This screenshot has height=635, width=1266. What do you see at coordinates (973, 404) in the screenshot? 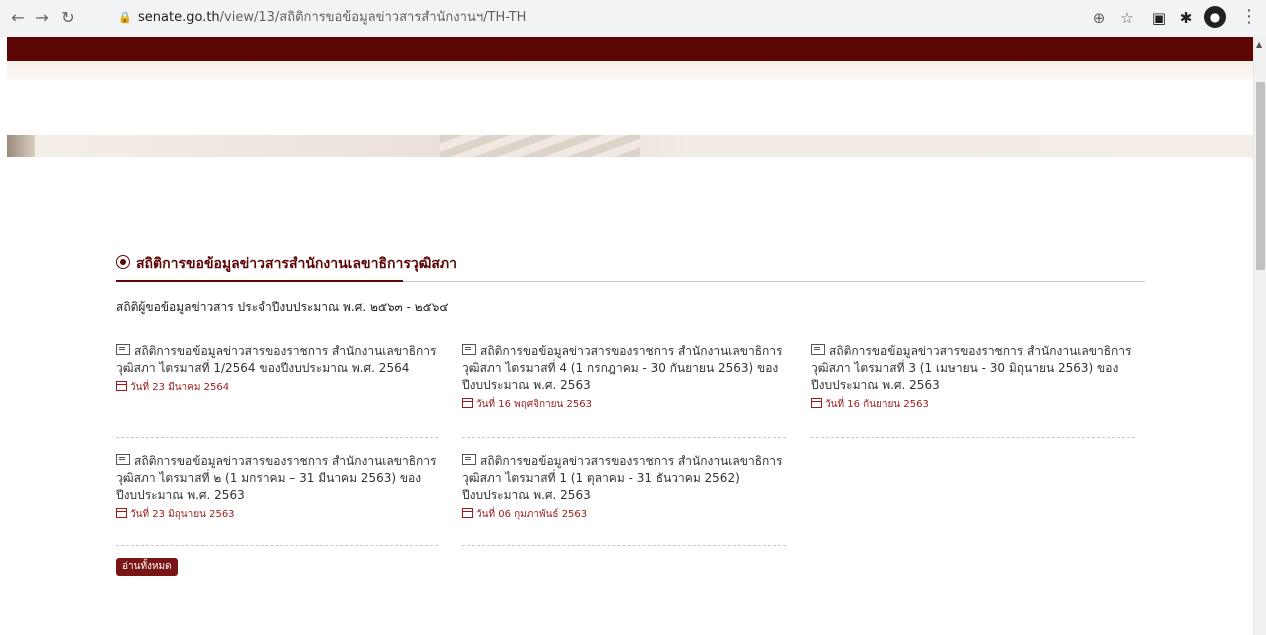
I see `list-item-date: วันที่ 16 กันยายน 2563` at bounding box center [973, 404].